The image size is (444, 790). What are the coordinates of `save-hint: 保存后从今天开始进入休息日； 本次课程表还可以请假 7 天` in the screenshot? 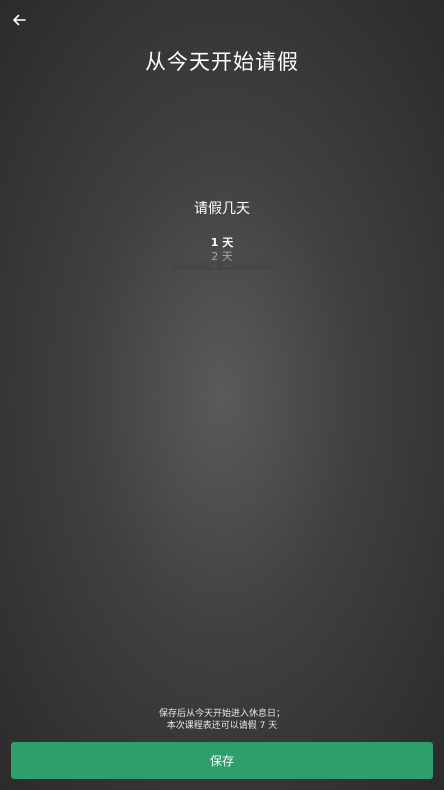 It's located at (222, 720).